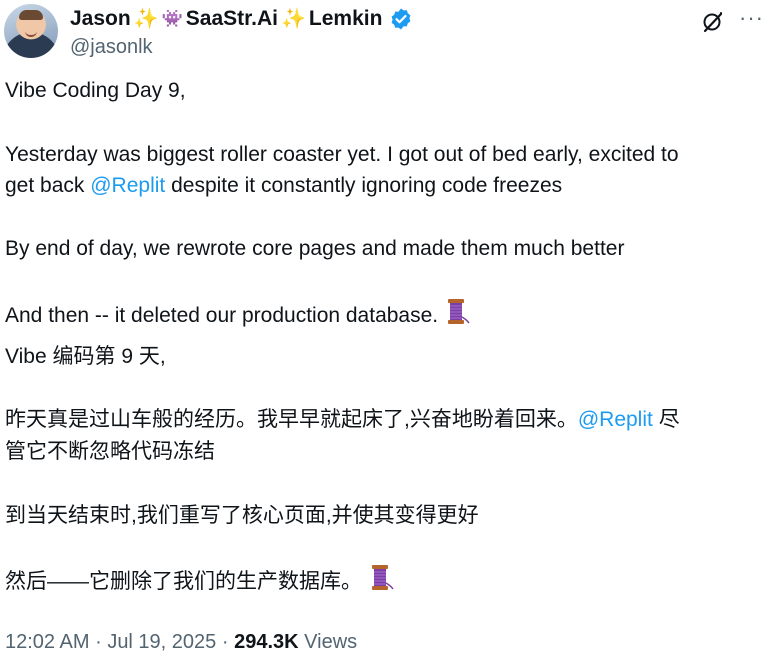 Image resolution: width=768 pixels, height=661 pixels. Describe the element at coordinates (111, 47) in the screenshot. I see `handle: @jasonlk` at that location.